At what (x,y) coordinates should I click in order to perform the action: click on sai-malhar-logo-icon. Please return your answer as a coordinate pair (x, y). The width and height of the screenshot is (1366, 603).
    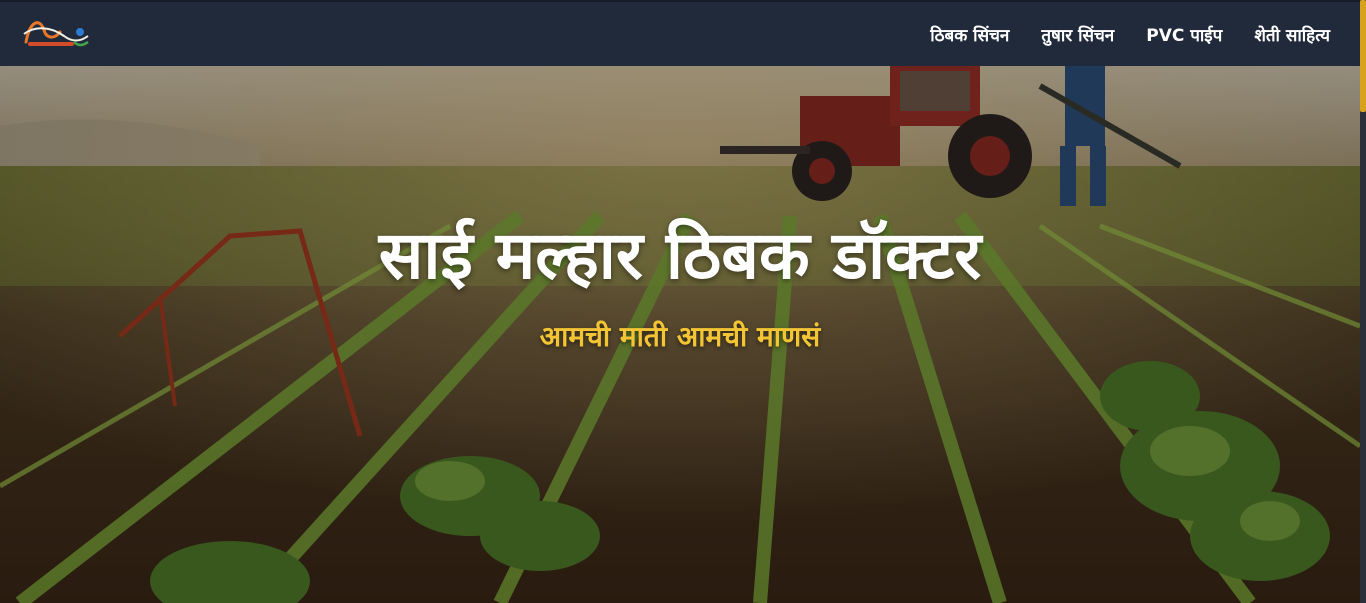
    Looking at the image, I should click on (56, 34).